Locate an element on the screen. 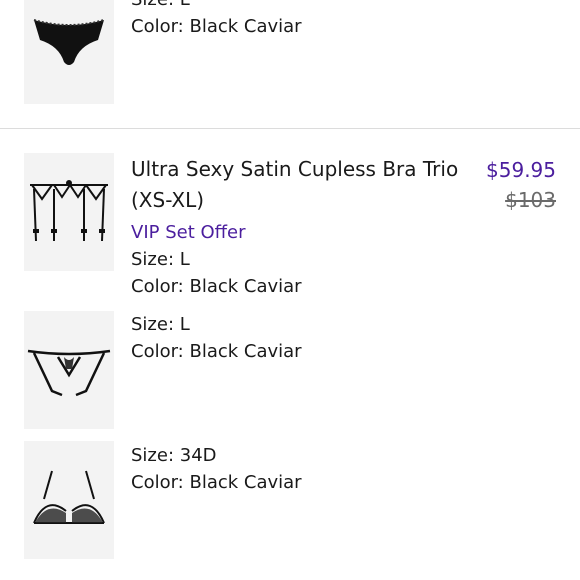 The height and width of the screenshot is (580, 580). product-image-panty is located at coordinates (69, 52).